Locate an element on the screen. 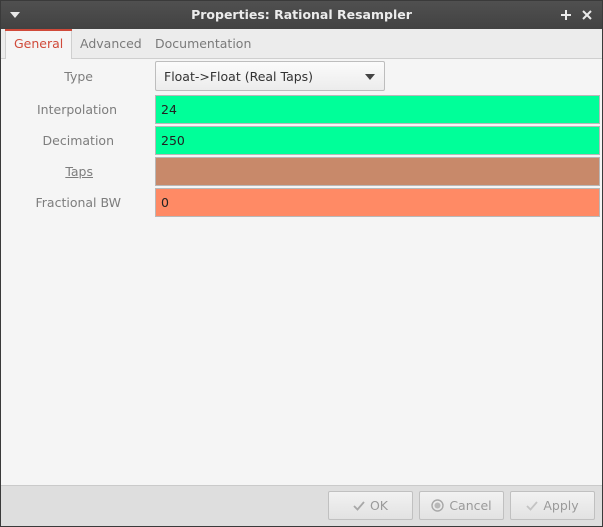  cancel-button: Cancel is located at coordinates (461, 505).